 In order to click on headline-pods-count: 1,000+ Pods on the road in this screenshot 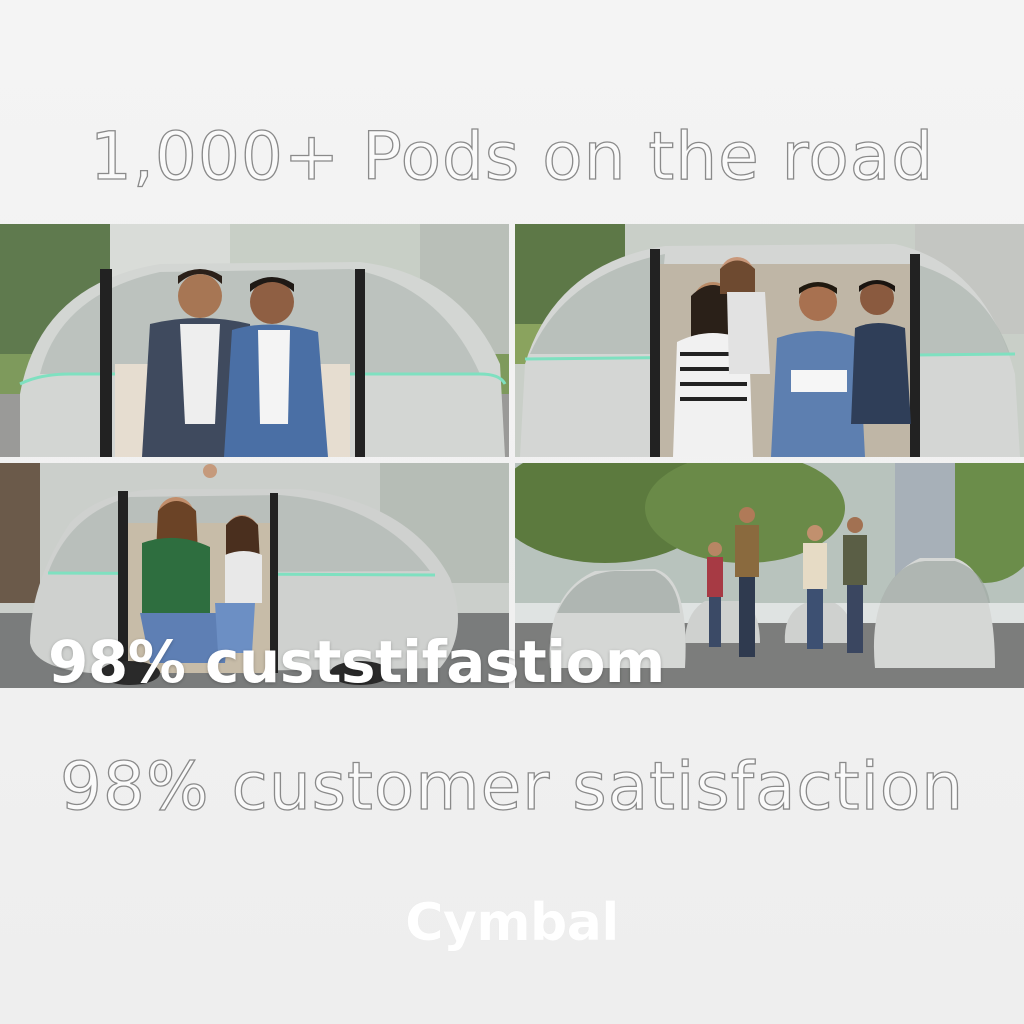, I will do `click(512, 156)`.